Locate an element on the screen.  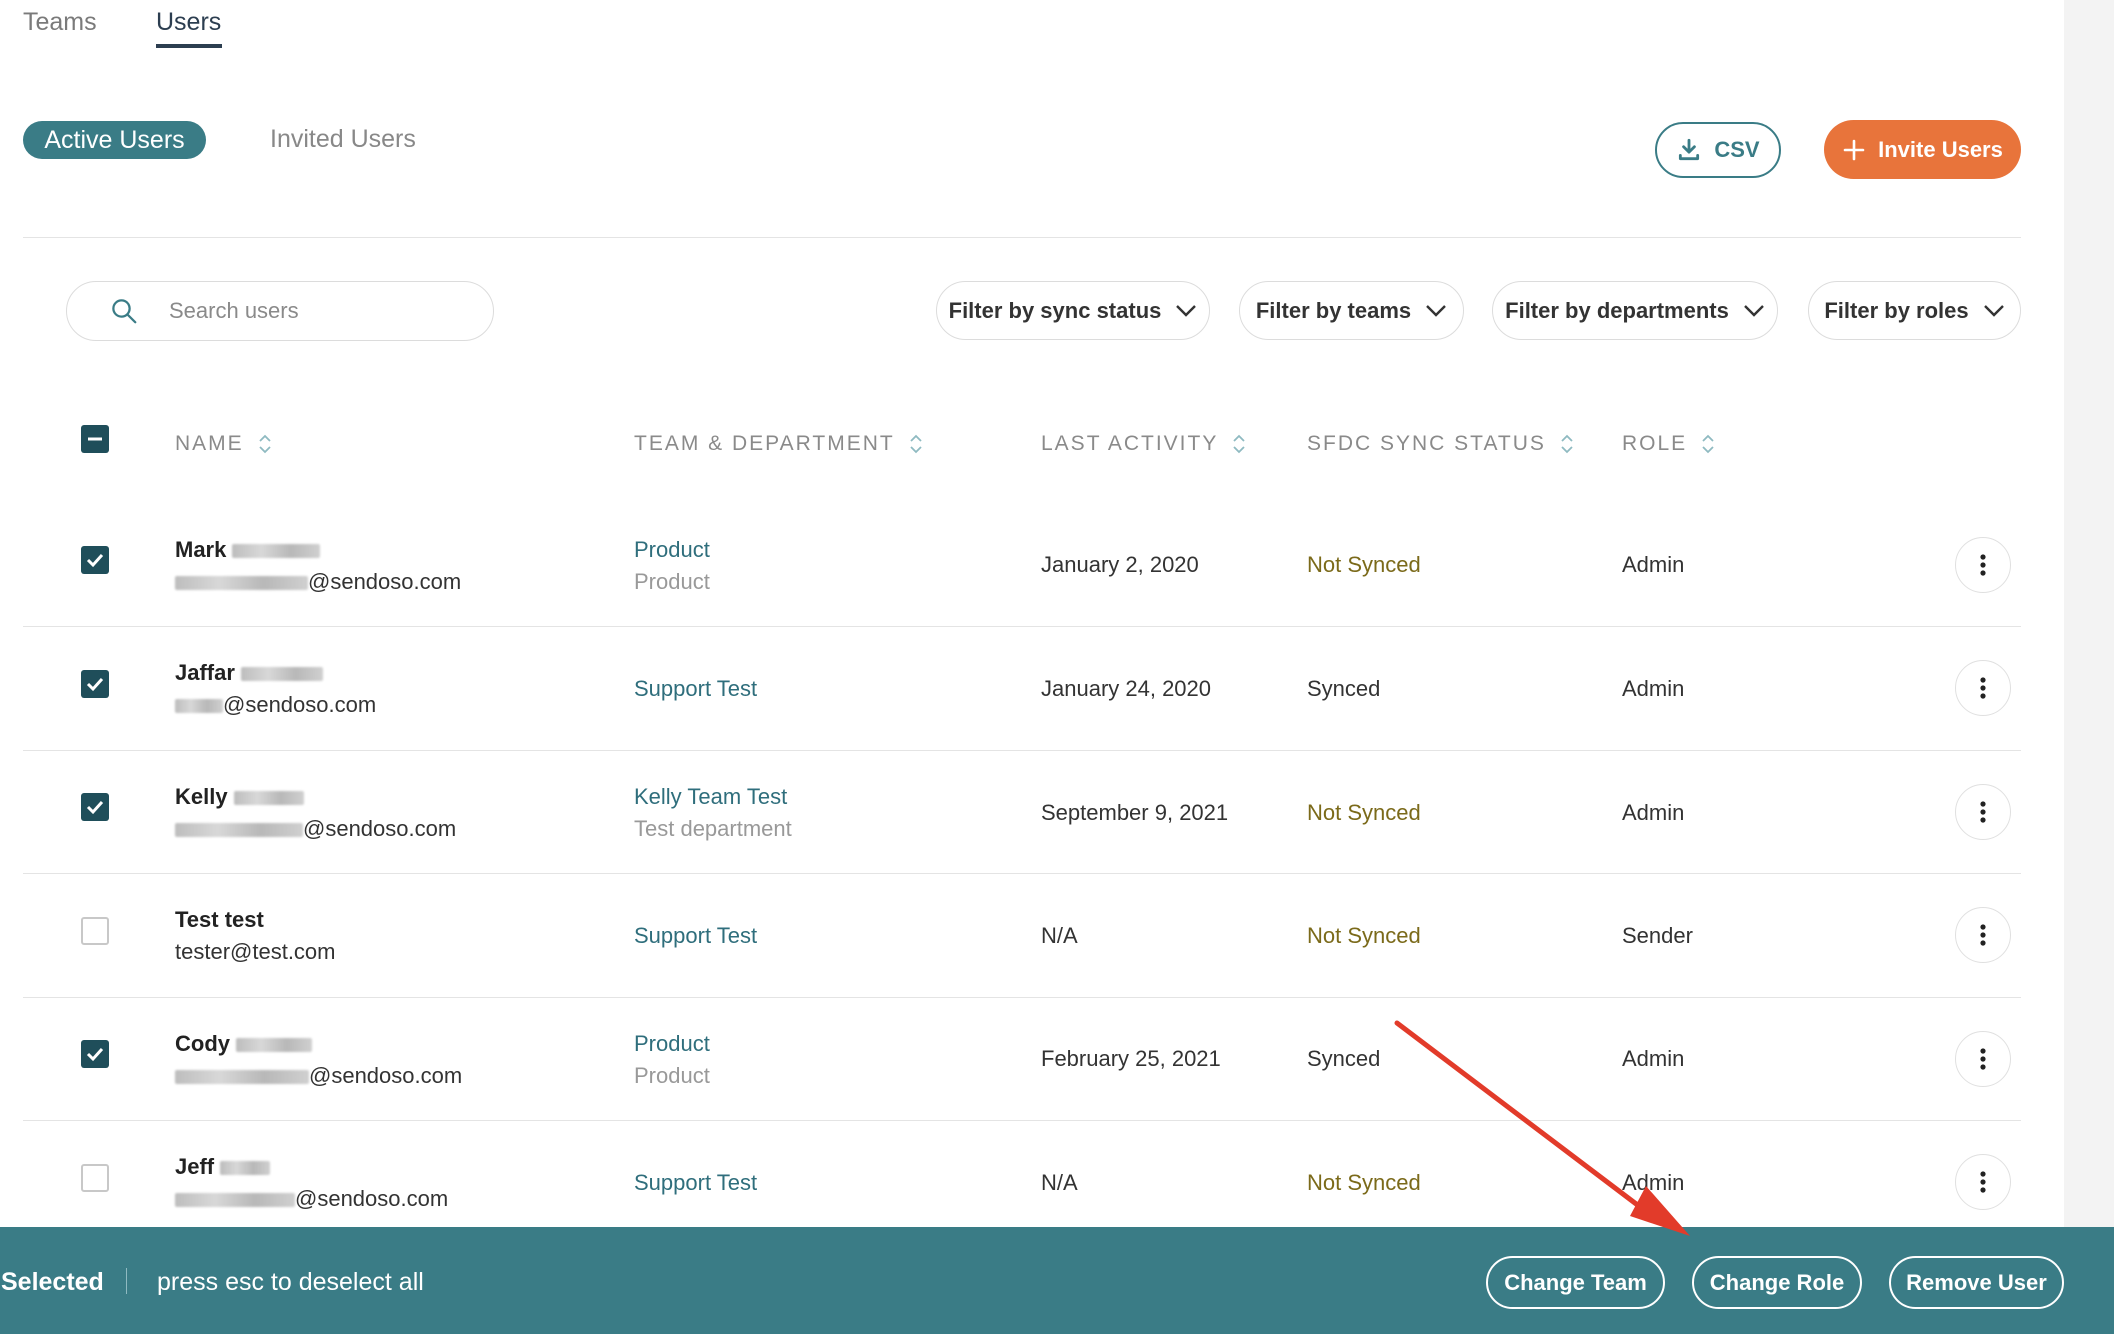
filter-sync-status: Filter by sync status is located at coordinates (1073, 310).